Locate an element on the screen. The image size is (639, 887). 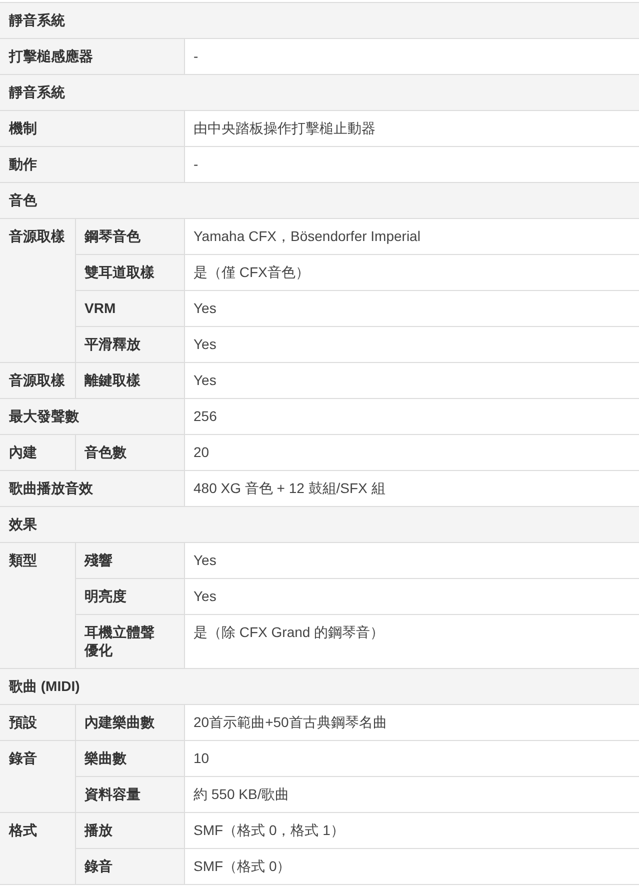
spec-value: SMF（格式 0） is located at coordinates (411, 866).